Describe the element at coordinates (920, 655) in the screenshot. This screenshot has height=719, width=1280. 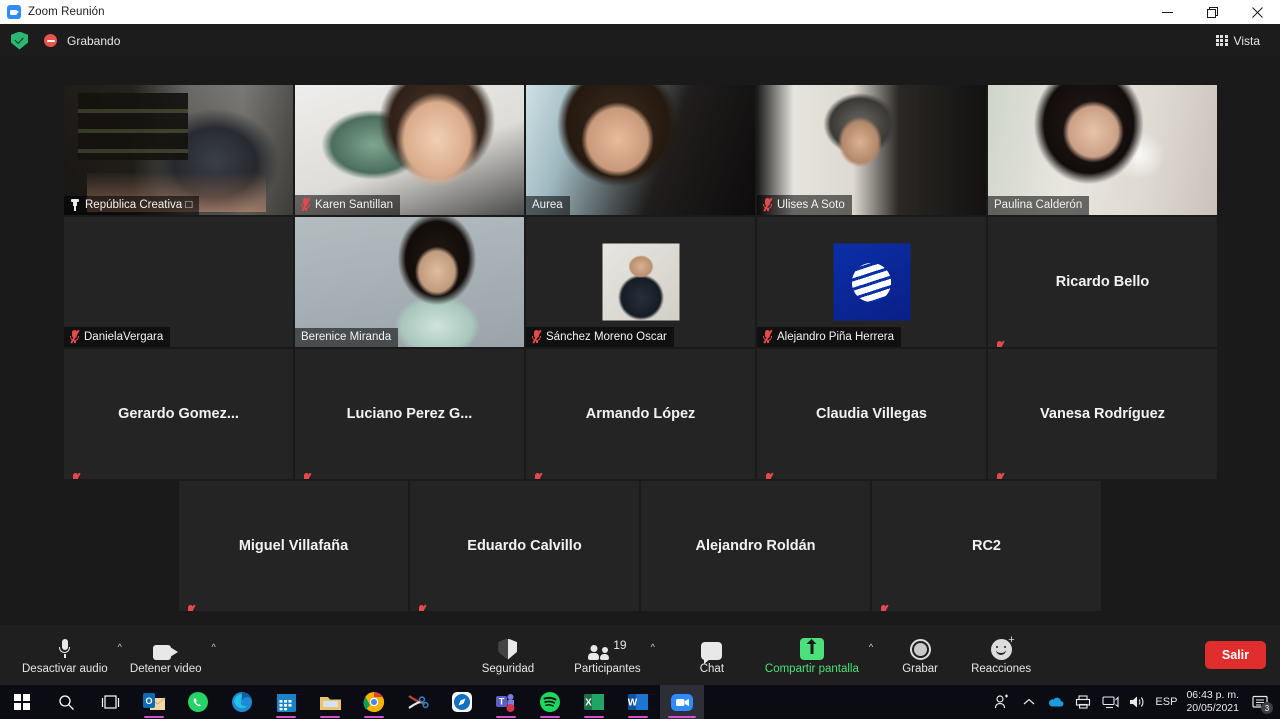
I see `record-button: Grabar` at that location.